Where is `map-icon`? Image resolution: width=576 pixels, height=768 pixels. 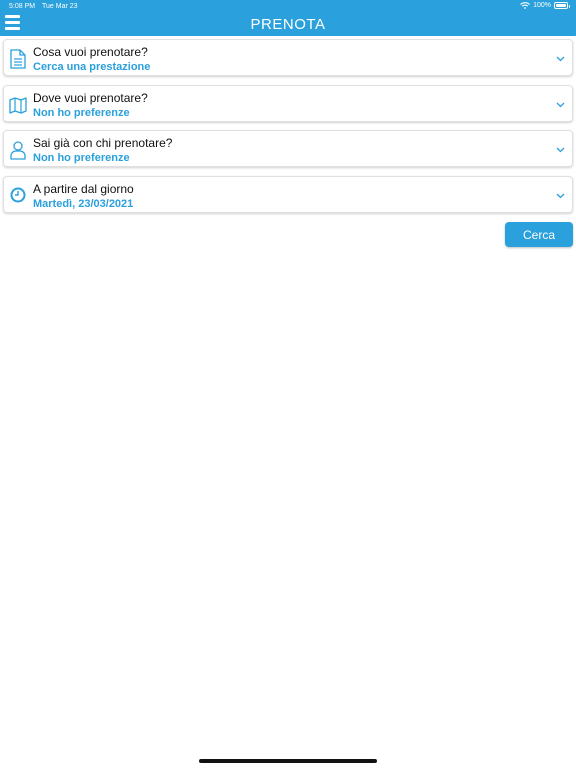
map-icon is located at coordinates (18, 105).